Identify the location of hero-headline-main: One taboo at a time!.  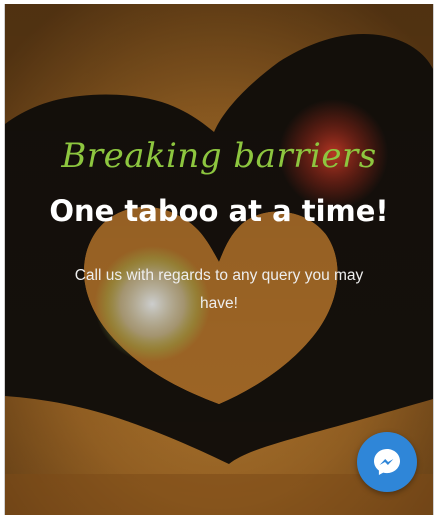
(219, 211).